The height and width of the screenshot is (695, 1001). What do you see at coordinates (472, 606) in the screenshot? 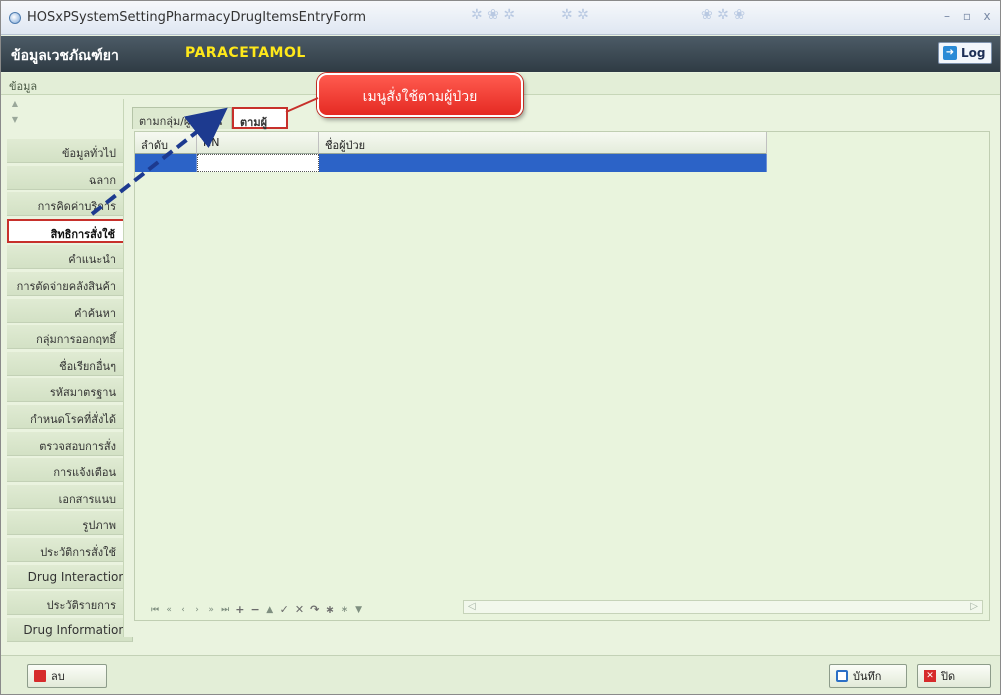
I see `scroll-left-icon: ◁` at bounding box center [472, 606].